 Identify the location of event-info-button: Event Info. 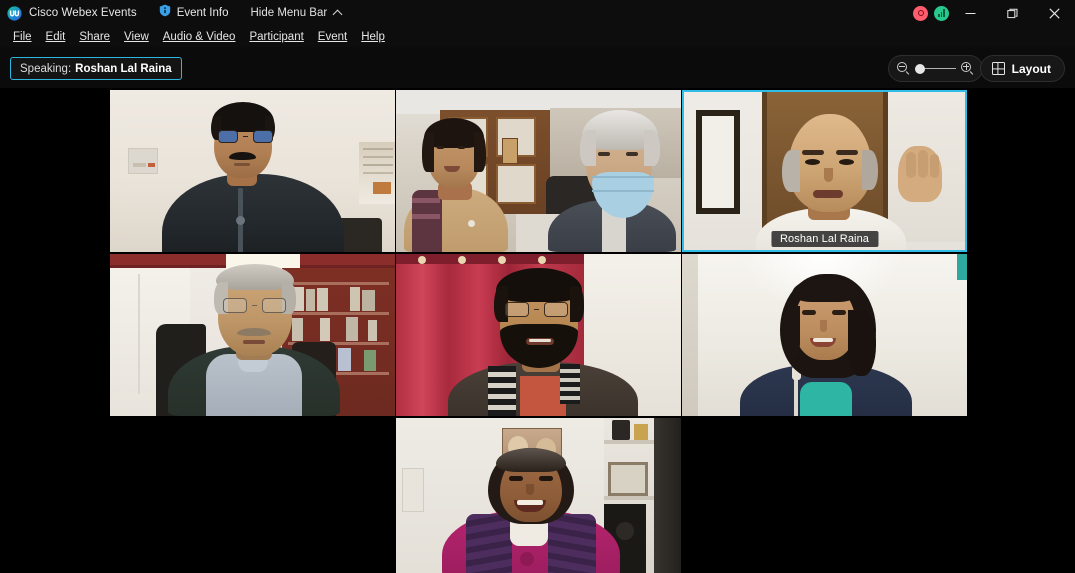
(194, 13).